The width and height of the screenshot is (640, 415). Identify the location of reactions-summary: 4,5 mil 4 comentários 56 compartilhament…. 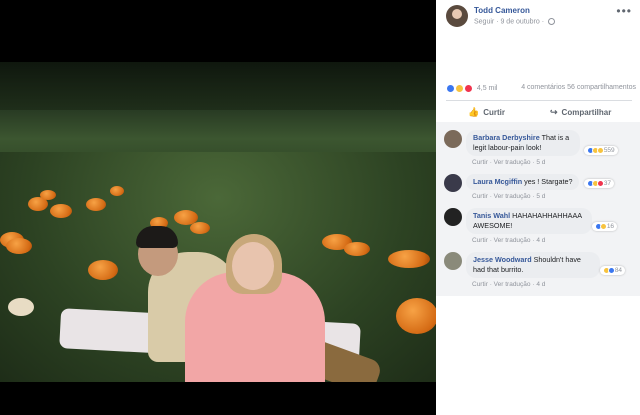
(541, 90).